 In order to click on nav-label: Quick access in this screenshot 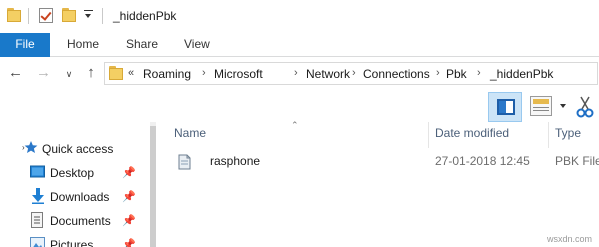, I will do `click(78, 149)`.